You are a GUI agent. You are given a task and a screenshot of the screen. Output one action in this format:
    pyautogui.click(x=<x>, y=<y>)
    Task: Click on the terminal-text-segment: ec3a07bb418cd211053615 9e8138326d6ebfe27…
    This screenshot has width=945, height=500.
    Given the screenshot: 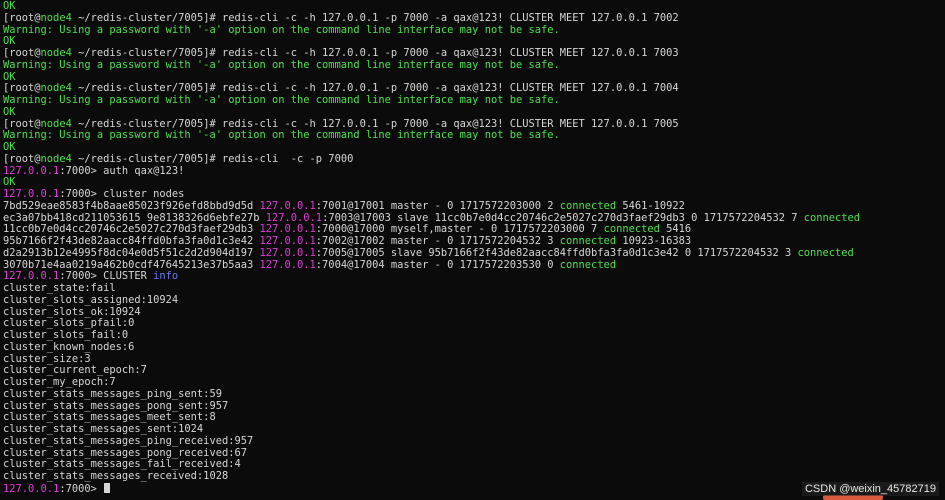 What is the action you would take?
    pyautogui.click(x=134, y=217)
    